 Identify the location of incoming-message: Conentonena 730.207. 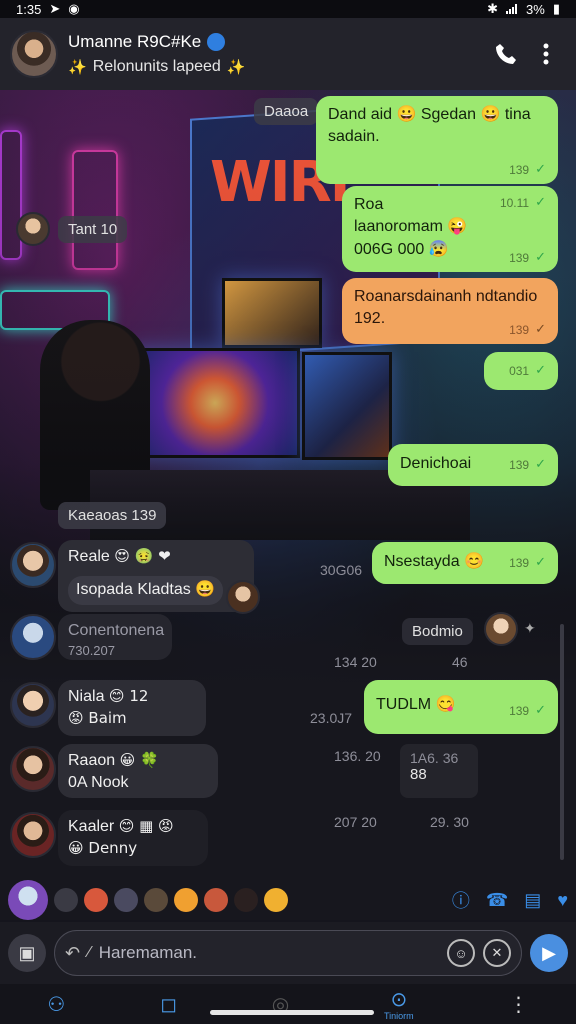
(115, 637).